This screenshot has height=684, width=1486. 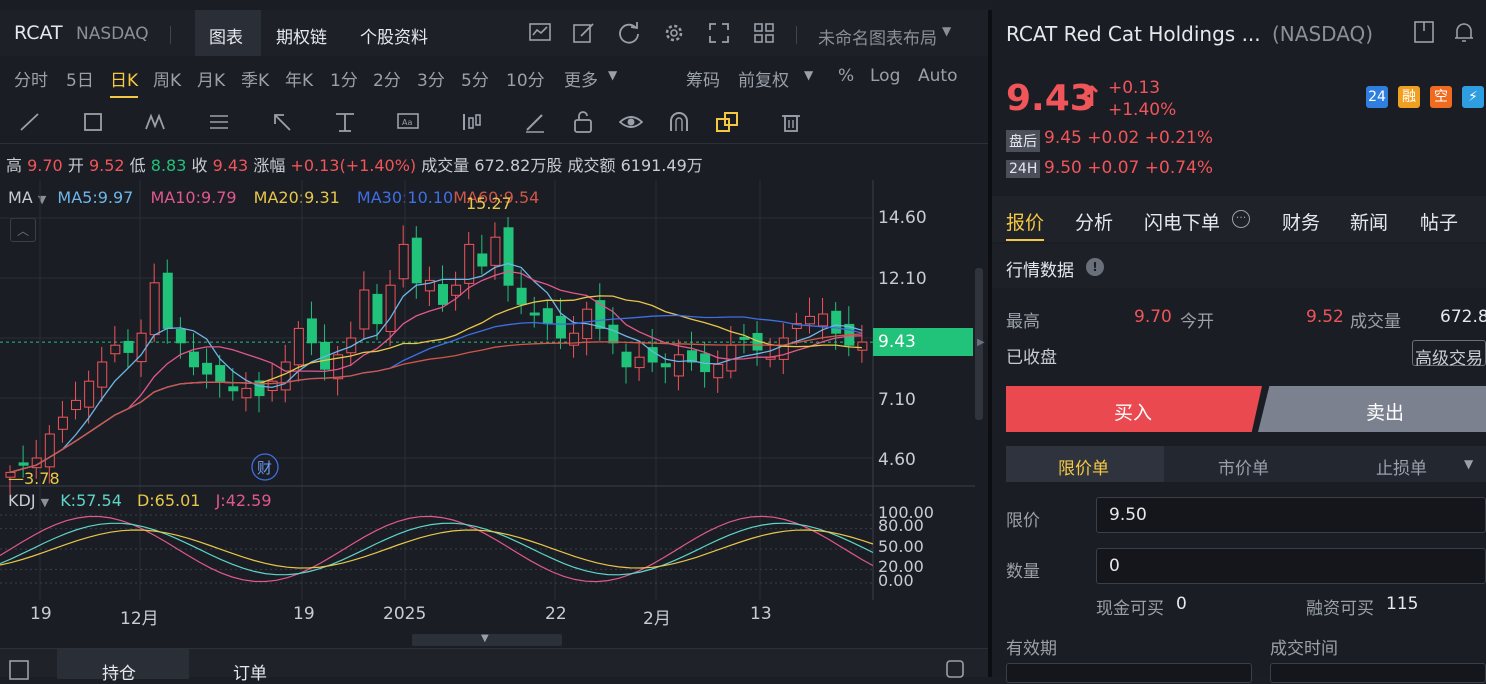 What do you see at coordinates (1241, 219) in the screenshot?
I see `more-dots-icon: ···` at bounding box center [1241, 219].